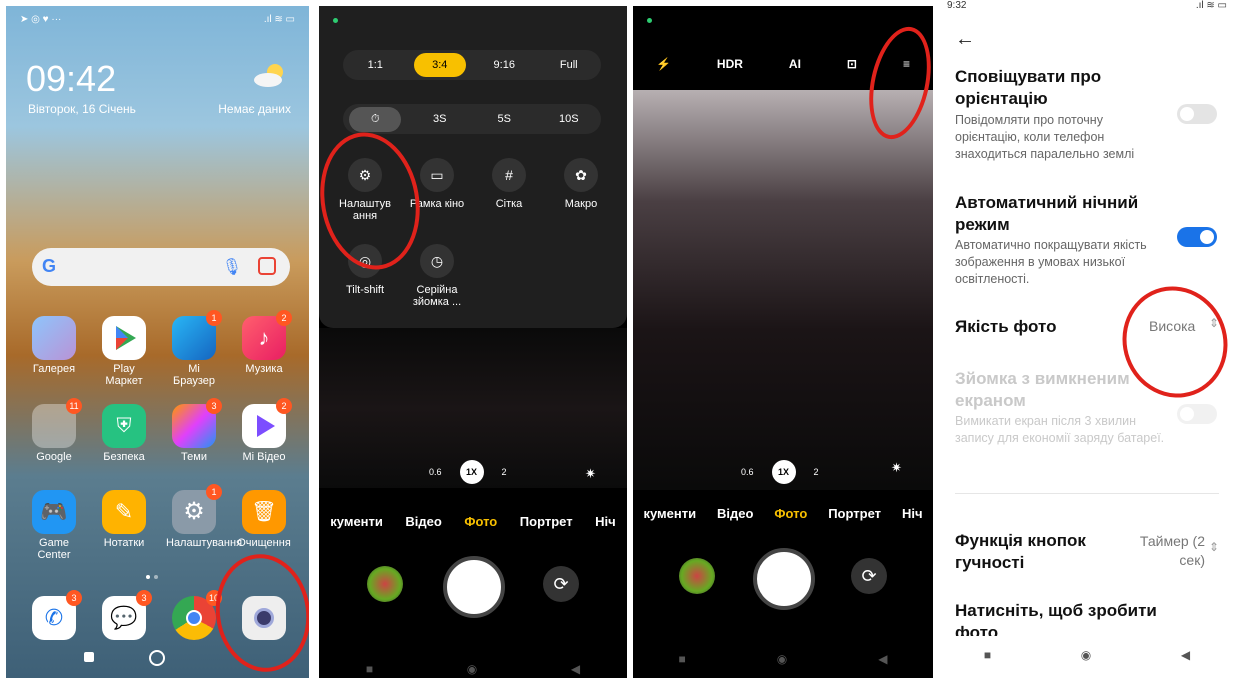 The height and width of the screenshot is (684, 1235). Describe the element at coordinates (1087, 7) in the screenshot. I see `status-bar: 9:32 .ıl ≋ ▭` at that location.